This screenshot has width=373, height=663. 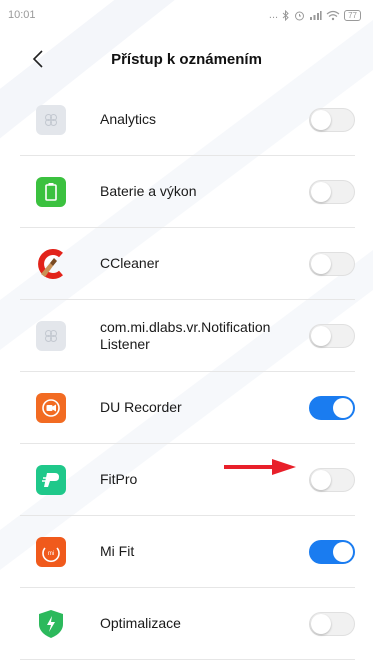 I want to click on list-item-ccleaner: CCleaner, so click(x=187, y=264).